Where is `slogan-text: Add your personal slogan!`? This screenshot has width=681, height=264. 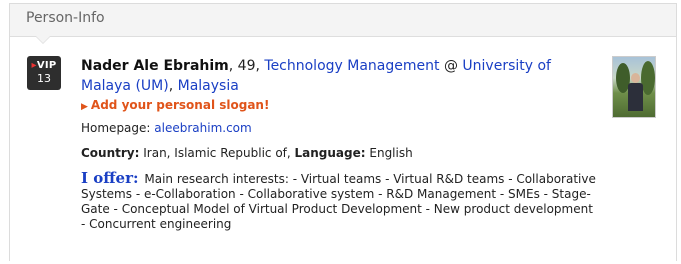
slogan-text: Add your personal slogan! is located at coordinates (180, 105).